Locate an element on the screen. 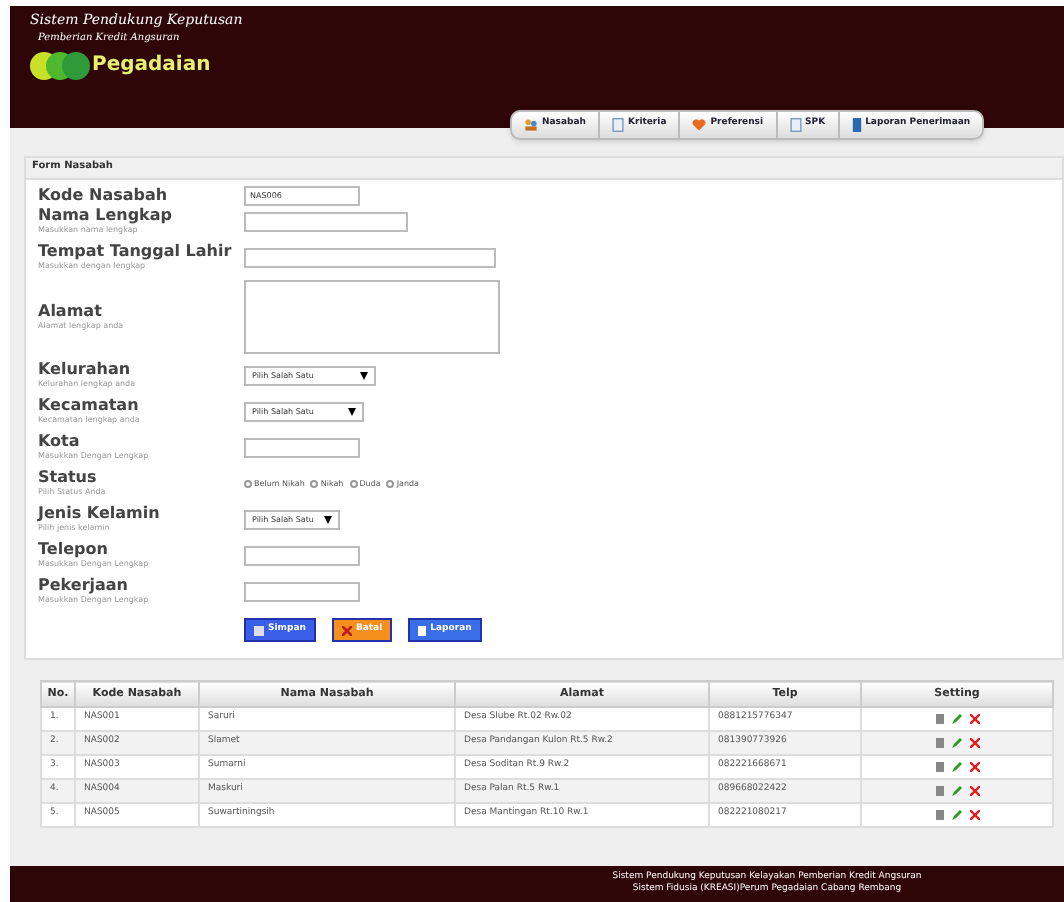  book-icon is located at coordinates (856, 125).